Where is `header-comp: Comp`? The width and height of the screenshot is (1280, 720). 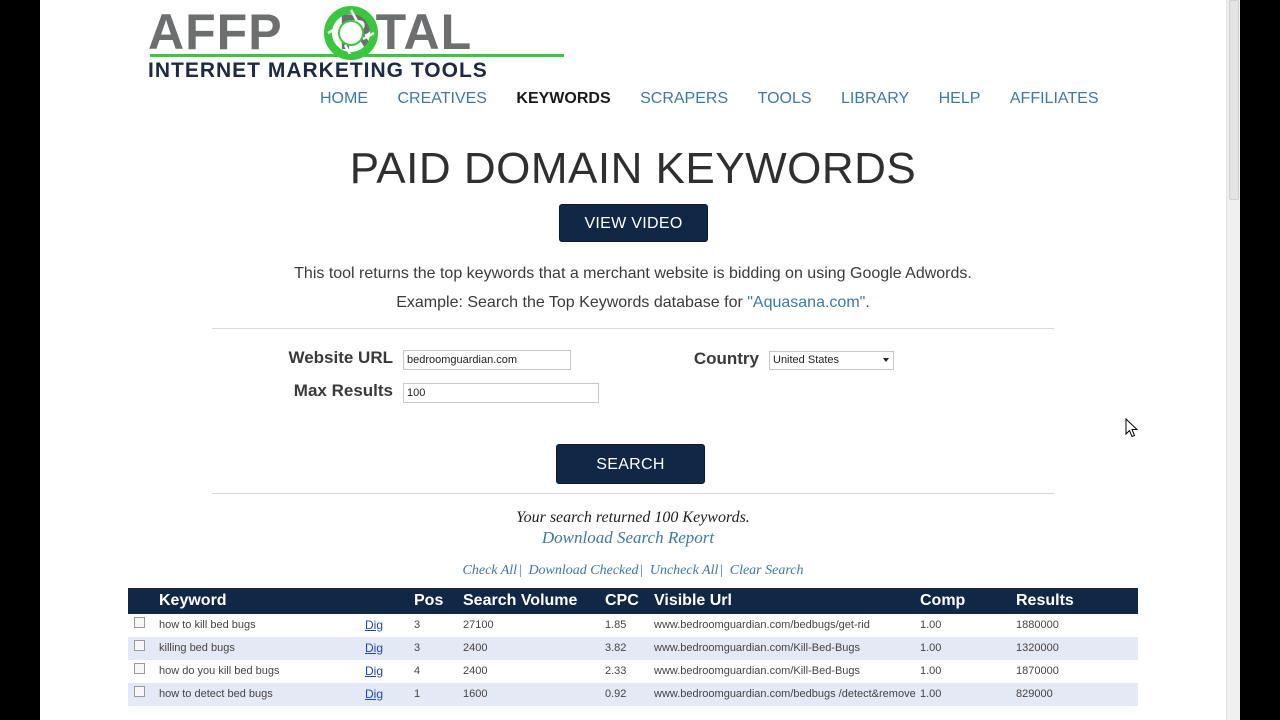 header-comp: Comp is located at coordinates (968, 601).